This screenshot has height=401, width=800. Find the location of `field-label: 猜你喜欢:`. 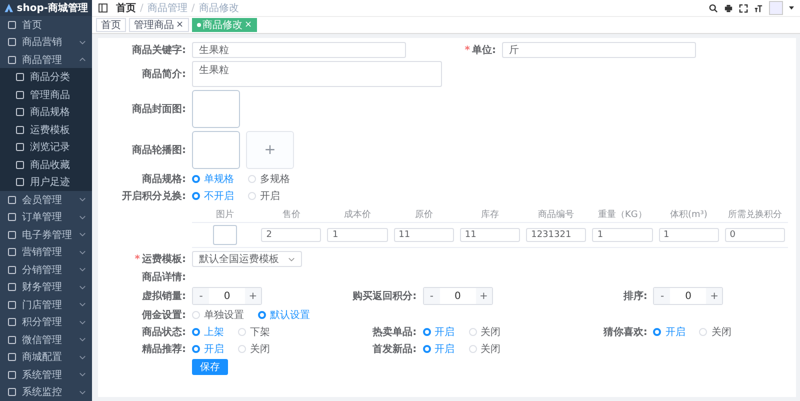

field-label: 猜你喜欢: is located at coordinates (625, 332).